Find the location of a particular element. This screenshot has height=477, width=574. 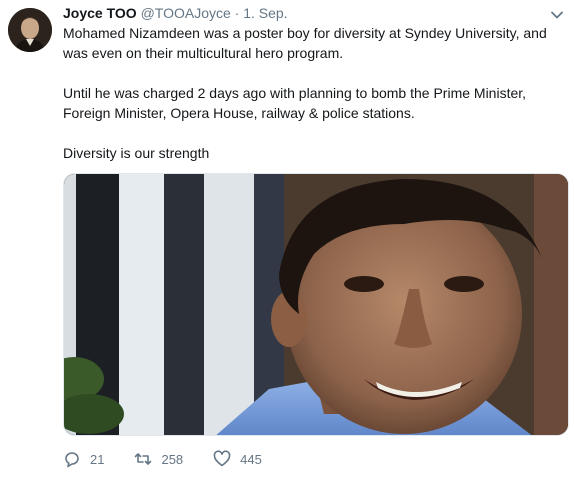

tweet-actions: 21 258 445 is located at coordinates (177, 459).